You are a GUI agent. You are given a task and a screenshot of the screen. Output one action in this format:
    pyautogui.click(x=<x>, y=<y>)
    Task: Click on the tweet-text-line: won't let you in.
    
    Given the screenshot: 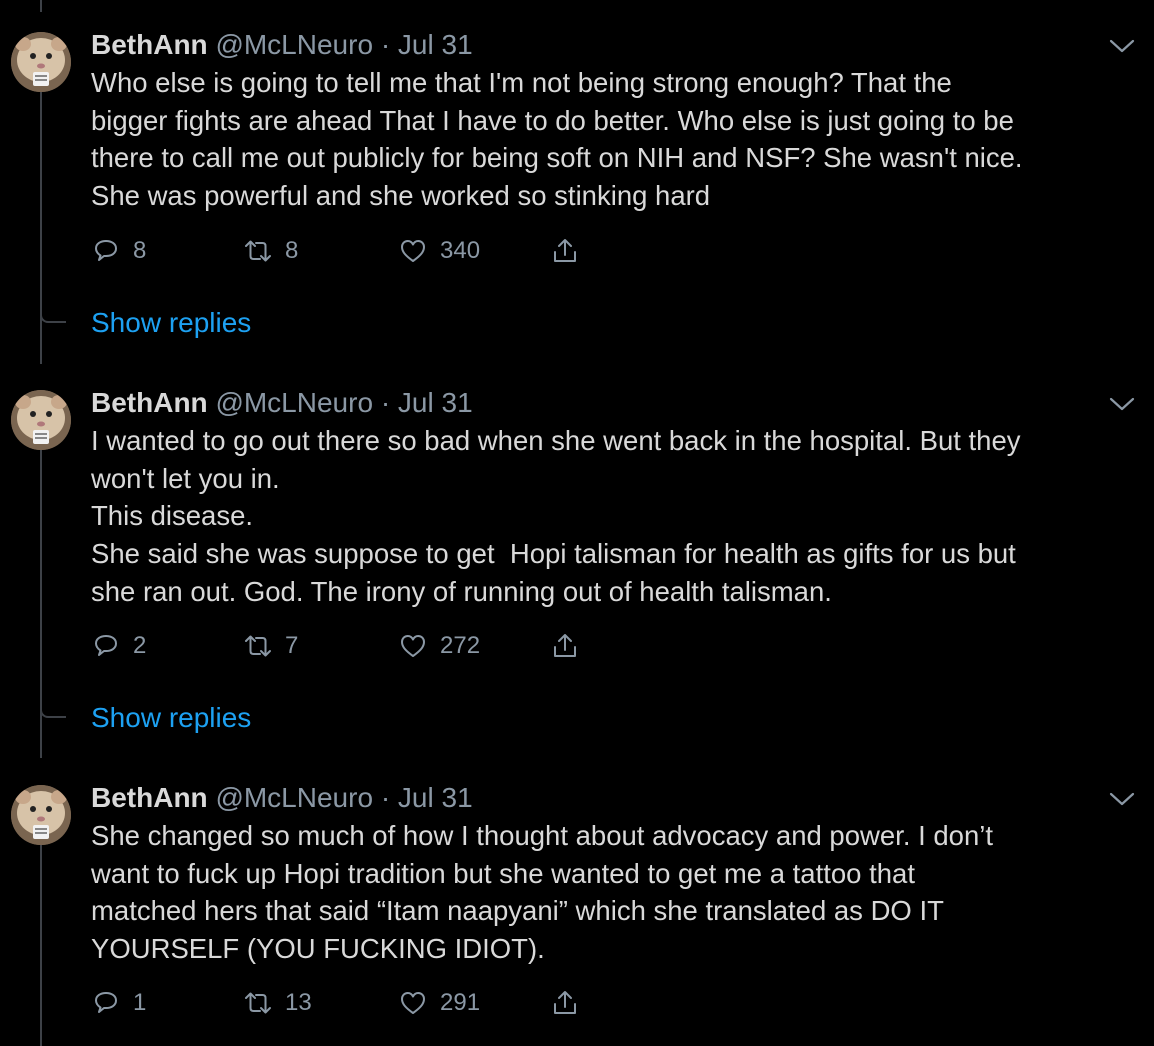 What is the action you would take?
    pyautogui.click(x=185, y=478)
    